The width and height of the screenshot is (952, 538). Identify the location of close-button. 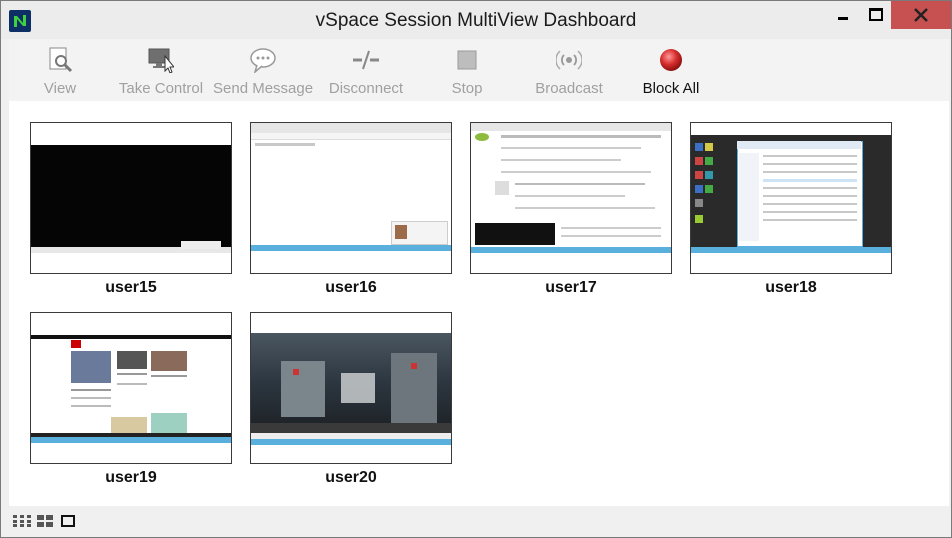
(921, 15).